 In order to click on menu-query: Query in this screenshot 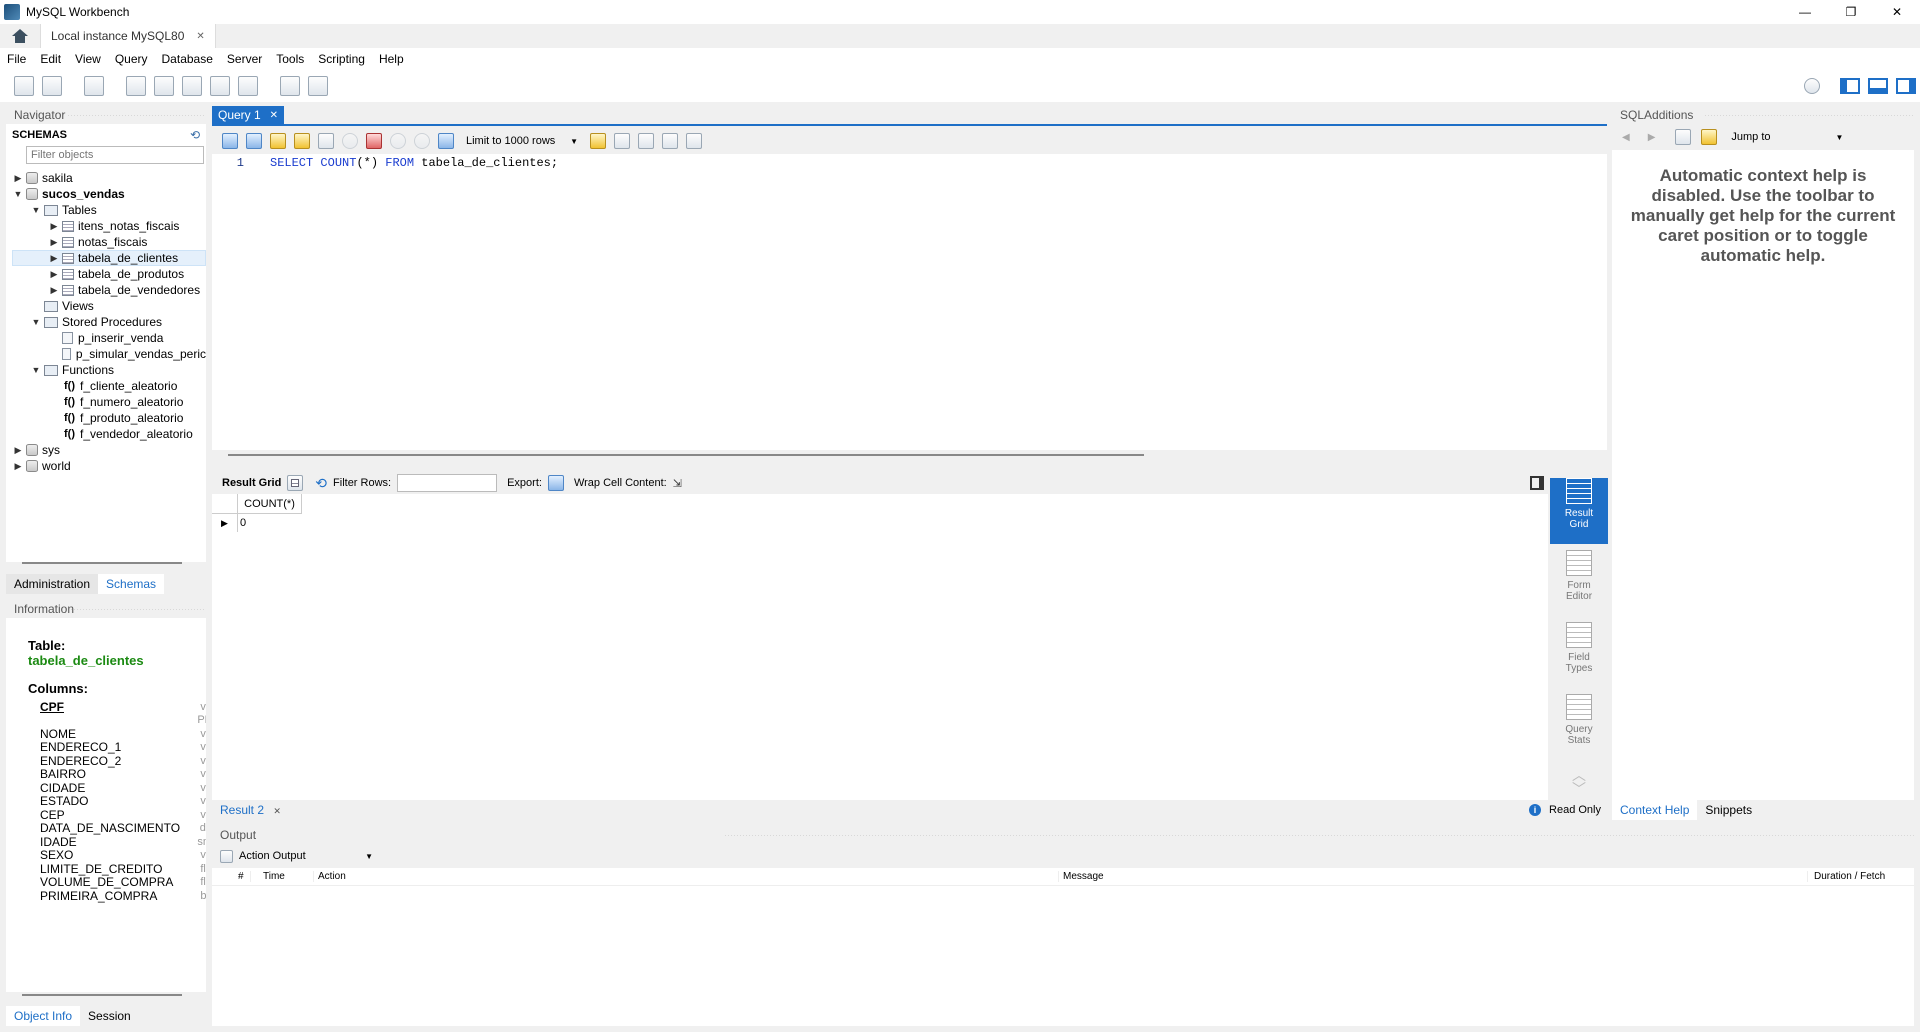, I will do `click(131, 59)`.